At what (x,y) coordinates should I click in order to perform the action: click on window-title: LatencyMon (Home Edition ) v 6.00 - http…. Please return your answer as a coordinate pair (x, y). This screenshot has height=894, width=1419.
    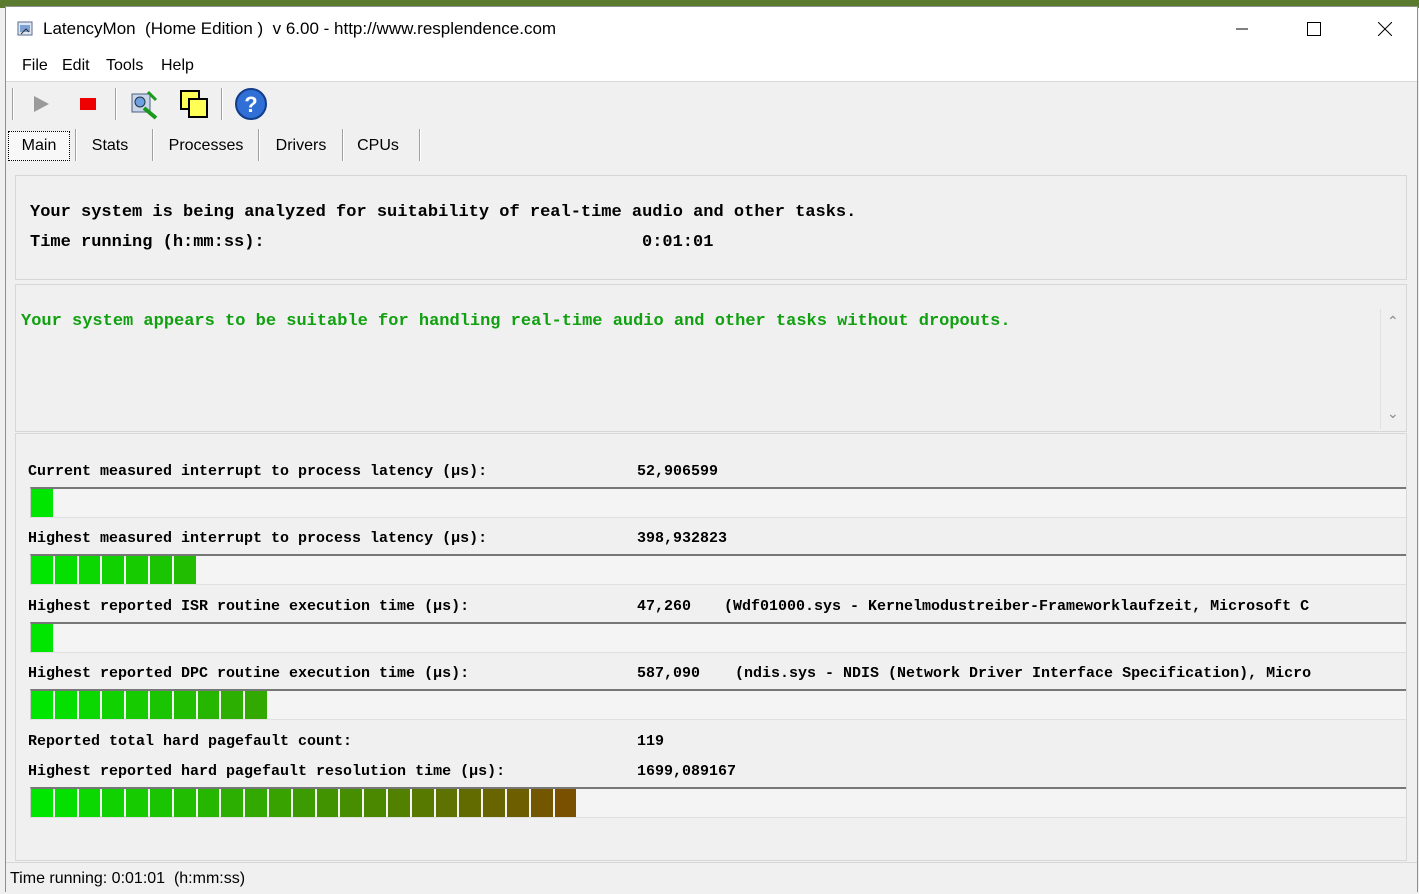
    Looking at the image, I should click on (300, 28).